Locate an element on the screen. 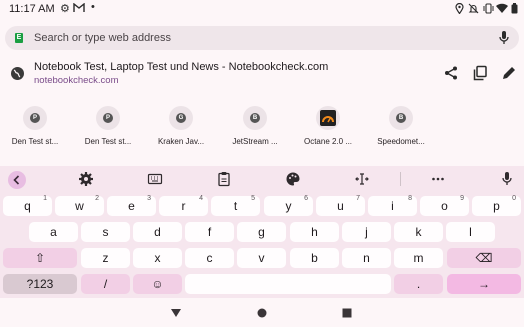 The height and width of the screenshot is (327, 524). settings-icon is located at coordinates (86, 179).